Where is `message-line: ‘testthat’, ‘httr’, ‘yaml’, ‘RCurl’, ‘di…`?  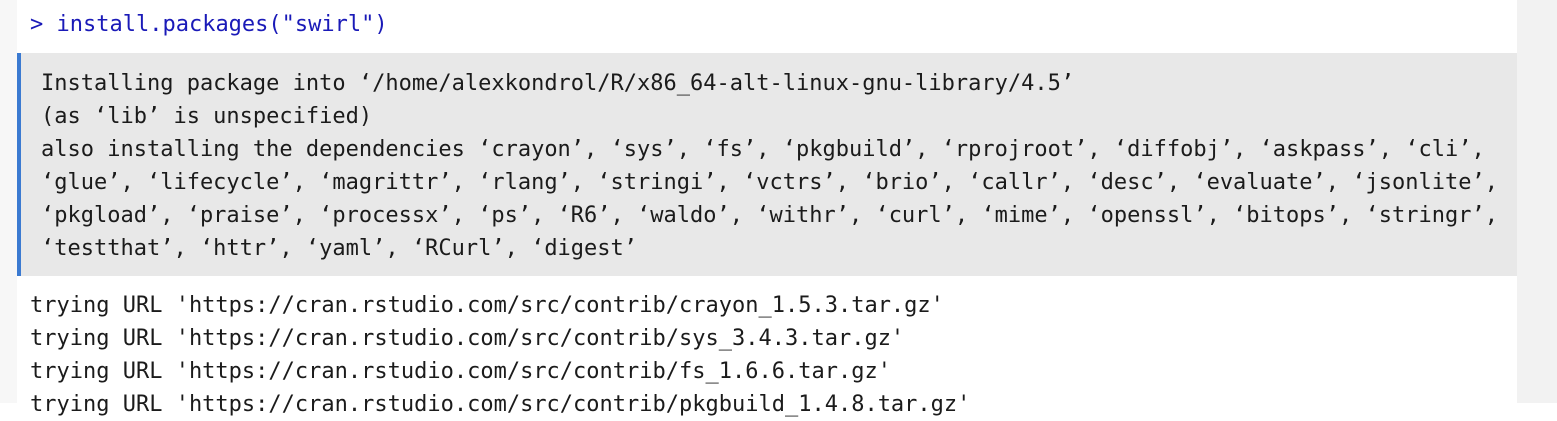
message-line: ‘testthat’, ‘httr’, ‘yaml’, ‘RCurl’, ‘di… is located at coordinates (339, 248).